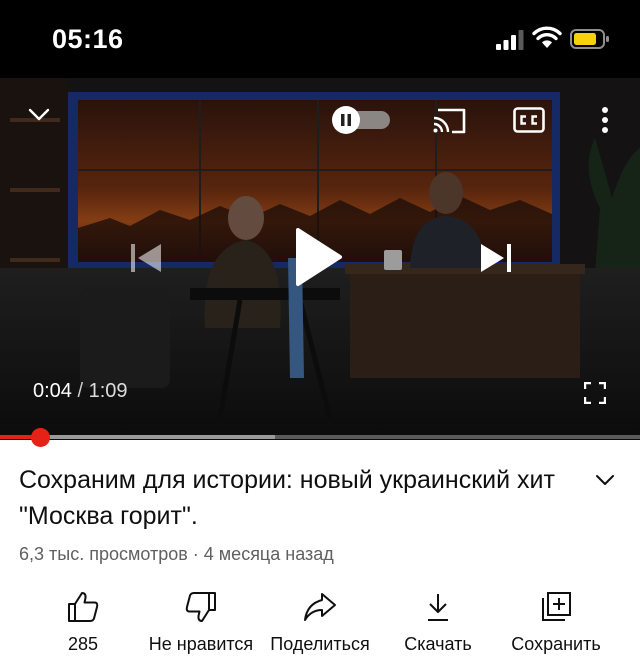  I want to click on video-duration: 1:09, so click(108, 391).